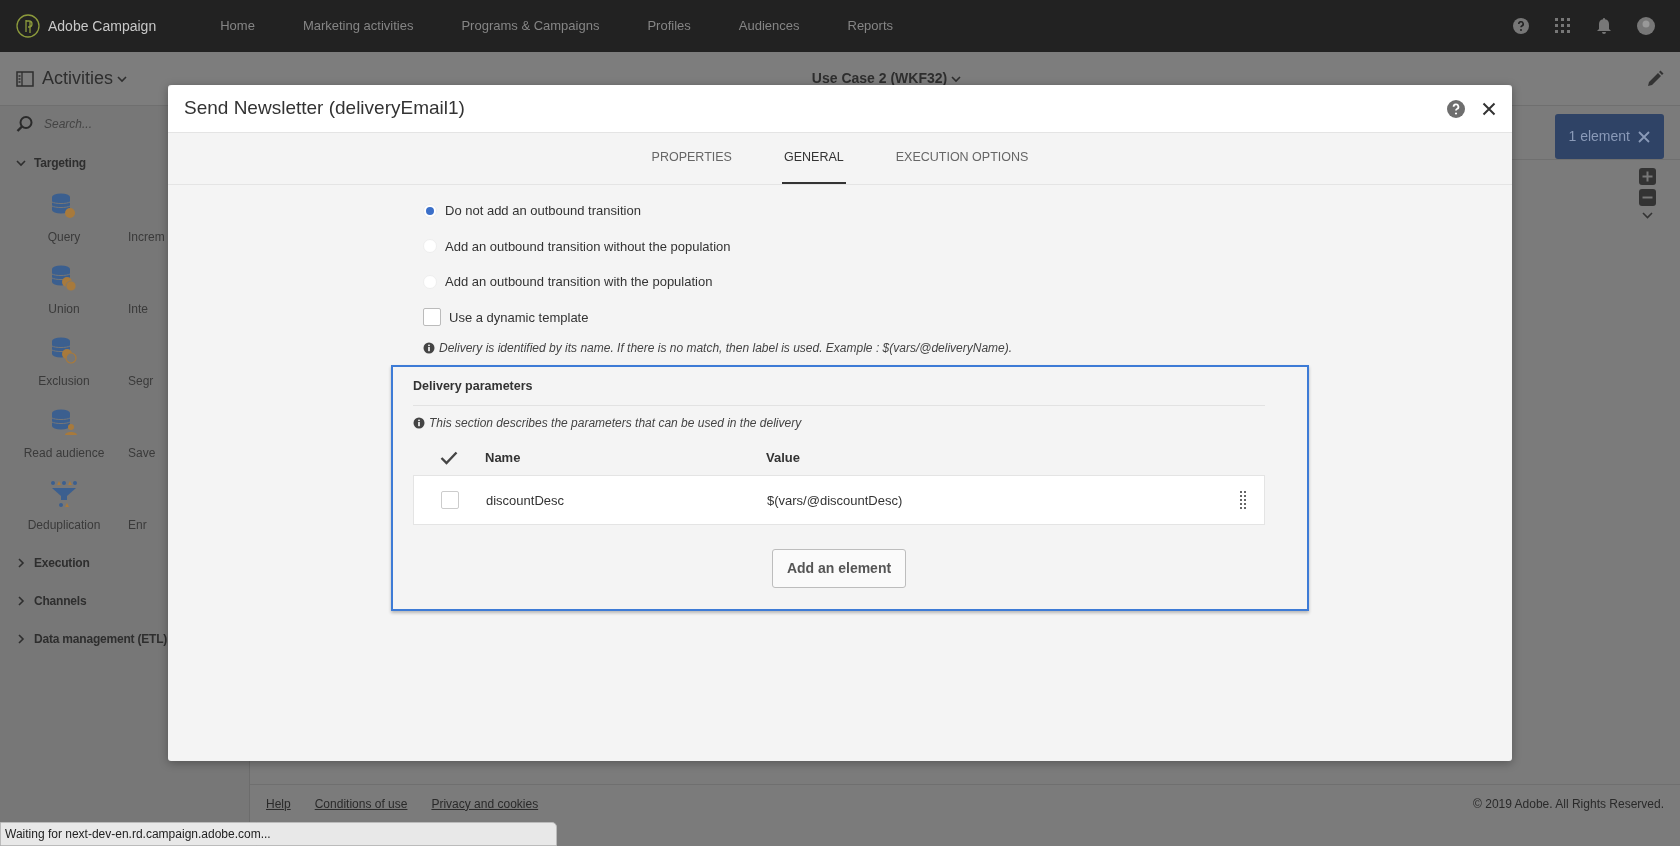 The height and width of the screenshot is (846, 1680). I want to click on activity-label: Read audience, so click(64, 453).